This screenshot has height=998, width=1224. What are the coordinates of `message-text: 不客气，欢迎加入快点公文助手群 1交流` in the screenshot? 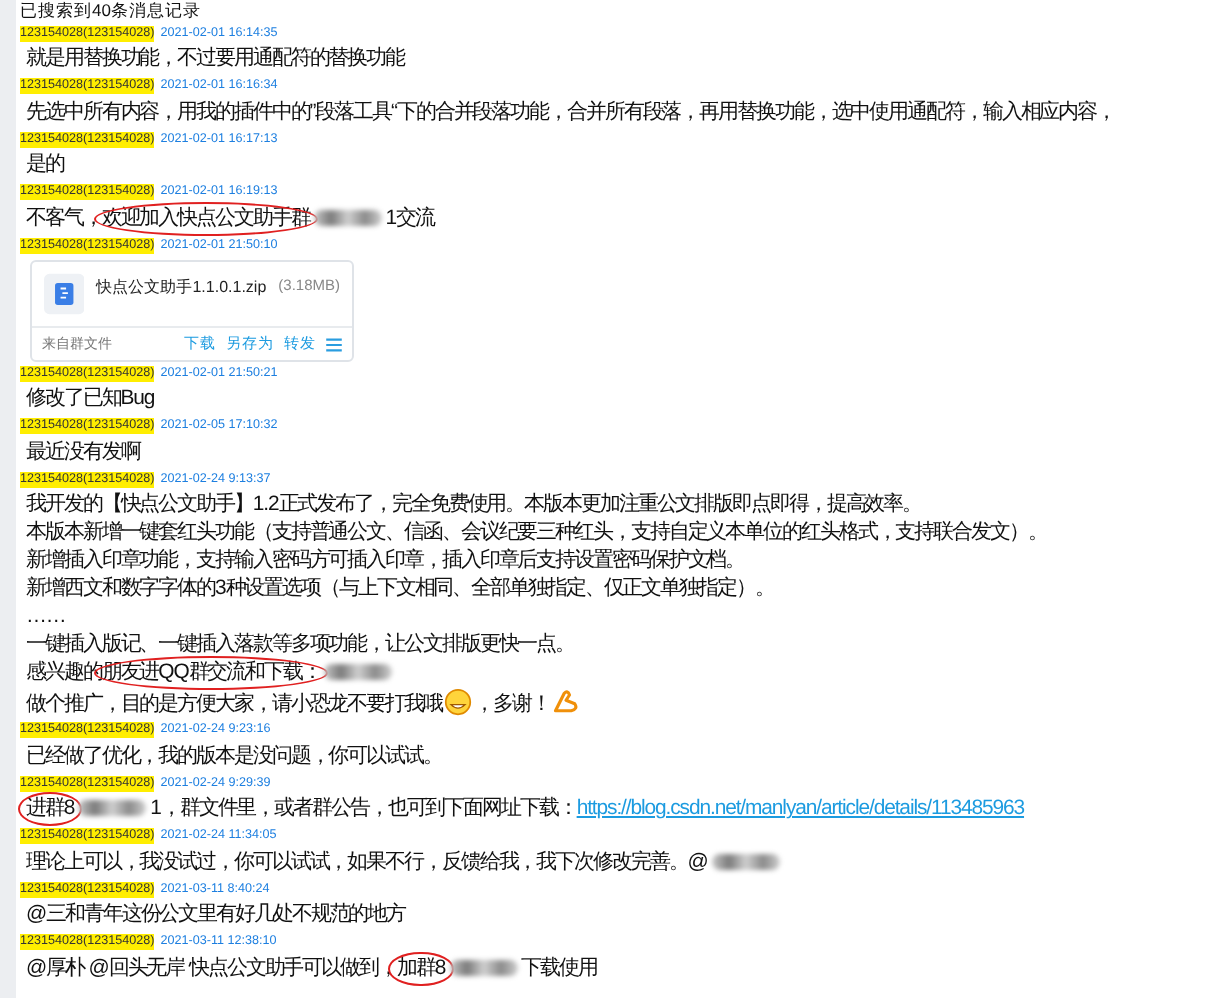 It's located at (625, 219).